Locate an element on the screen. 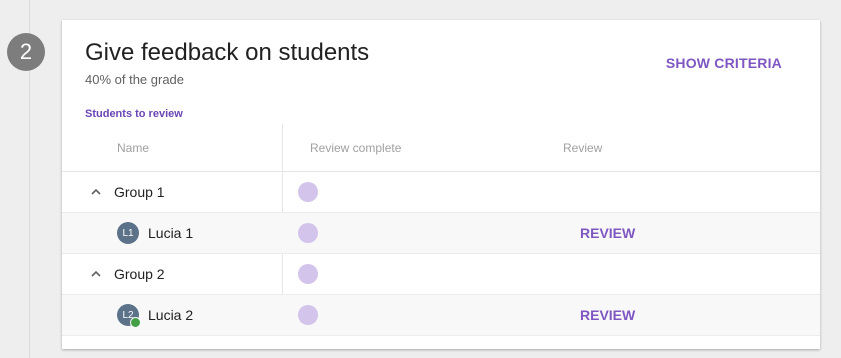 The image size is (841, 358). avatar: L2 is located at coordinates (129, 316).